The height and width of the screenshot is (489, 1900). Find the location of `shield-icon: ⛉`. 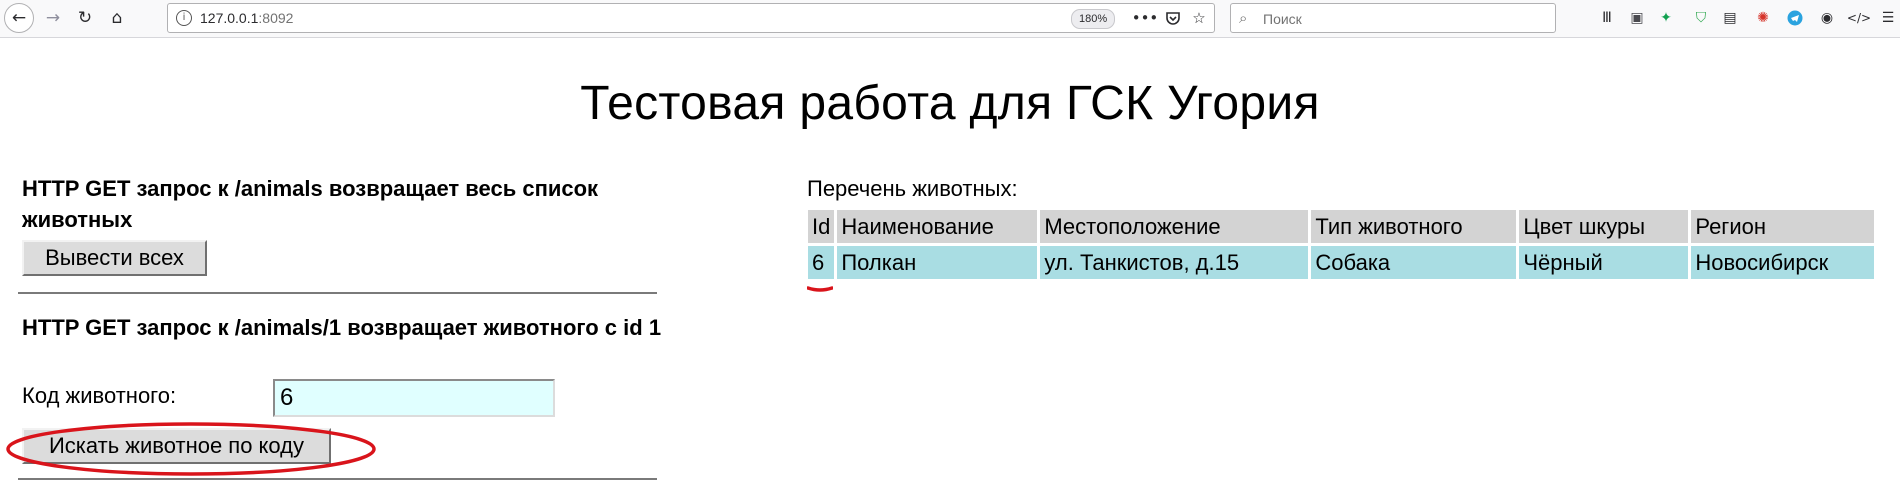

shield-icon: ⛉ is located at coordinates (1701, 18).